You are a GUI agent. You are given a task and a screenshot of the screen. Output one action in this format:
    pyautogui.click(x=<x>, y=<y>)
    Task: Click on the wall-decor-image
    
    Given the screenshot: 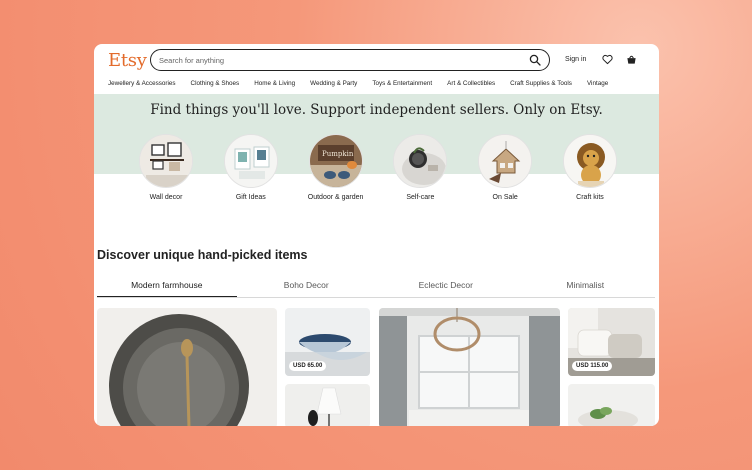 What is the action you would take?
    pyautogui.click(x=166, y=161)
    